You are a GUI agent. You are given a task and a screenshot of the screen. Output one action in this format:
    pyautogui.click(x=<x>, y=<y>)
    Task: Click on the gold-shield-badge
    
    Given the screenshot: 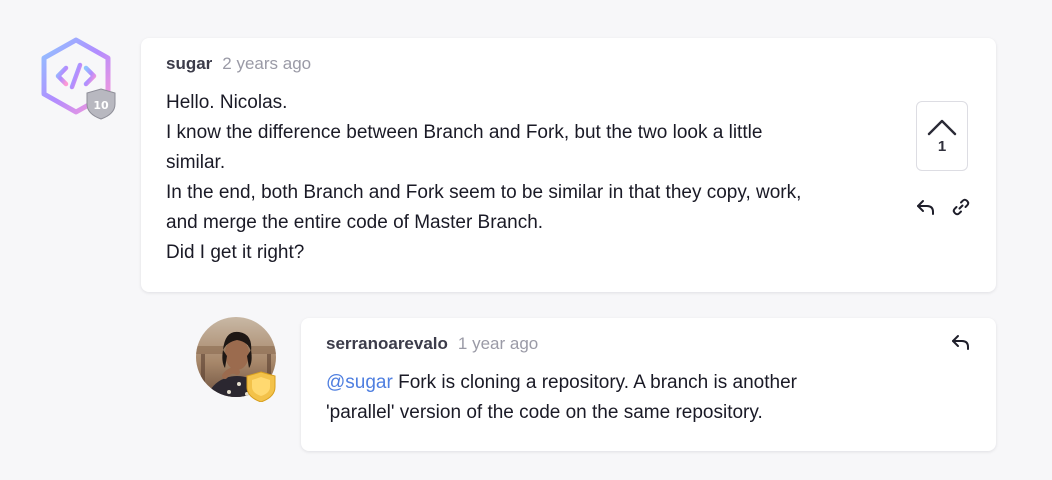 What is the action you would take?
    pyautogui.click(x=261, y=387)
    